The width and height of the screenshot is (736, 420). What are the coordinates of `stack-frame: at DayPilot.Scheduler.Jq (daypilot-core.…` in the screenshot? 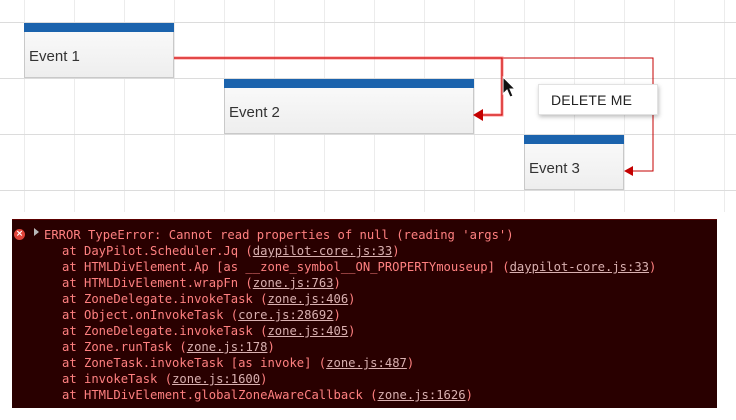 It's located at (231, 251).